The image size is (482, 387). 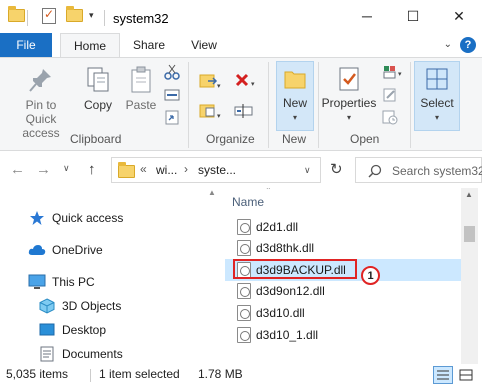 What do you see at coordinates (172, 72) in the screenshot?
I see `cut-icon` at bounding box center [172, 72].